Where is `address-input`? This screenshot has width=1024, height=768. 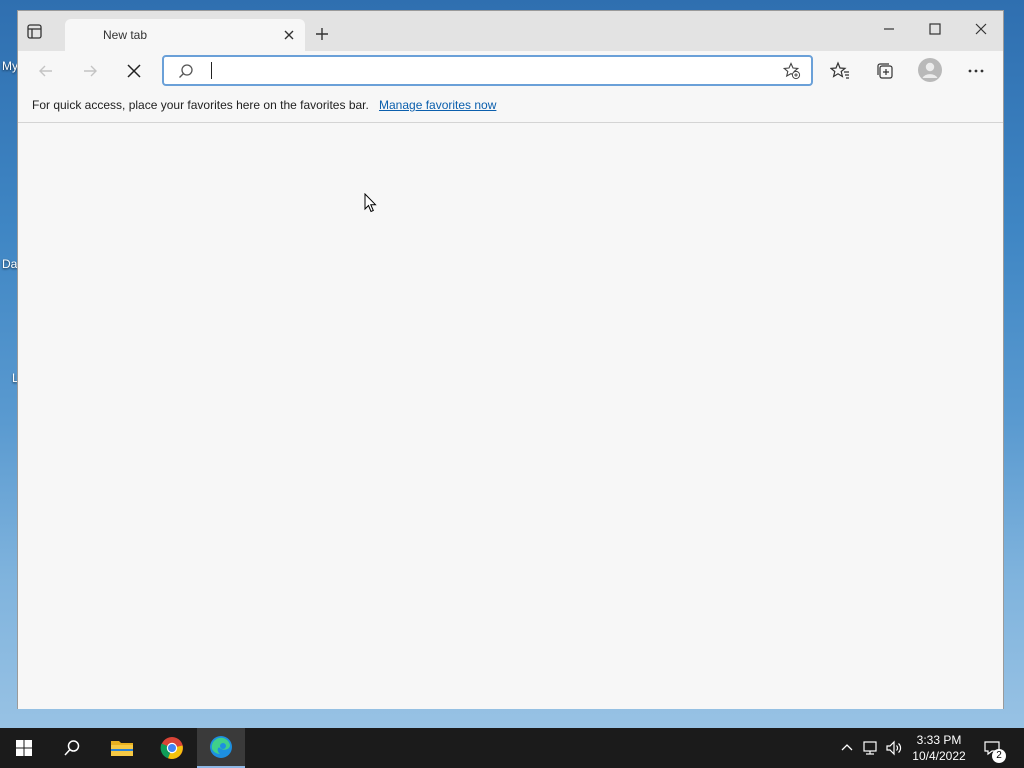 address-input is located at coordinates (488, 71).